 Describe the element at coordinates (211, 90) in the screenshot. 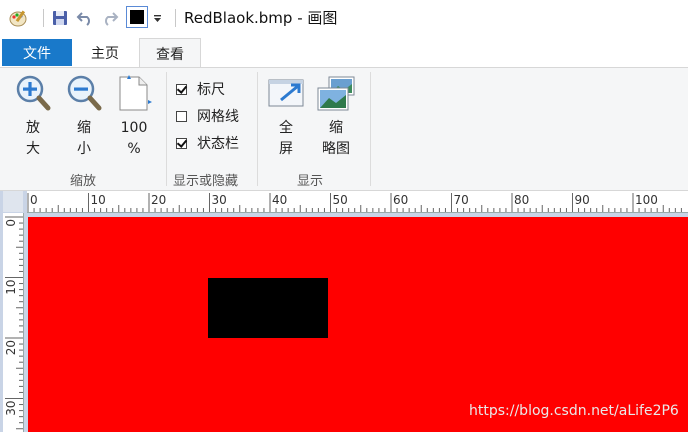

I see `ruler-label: 标尺` at that location.